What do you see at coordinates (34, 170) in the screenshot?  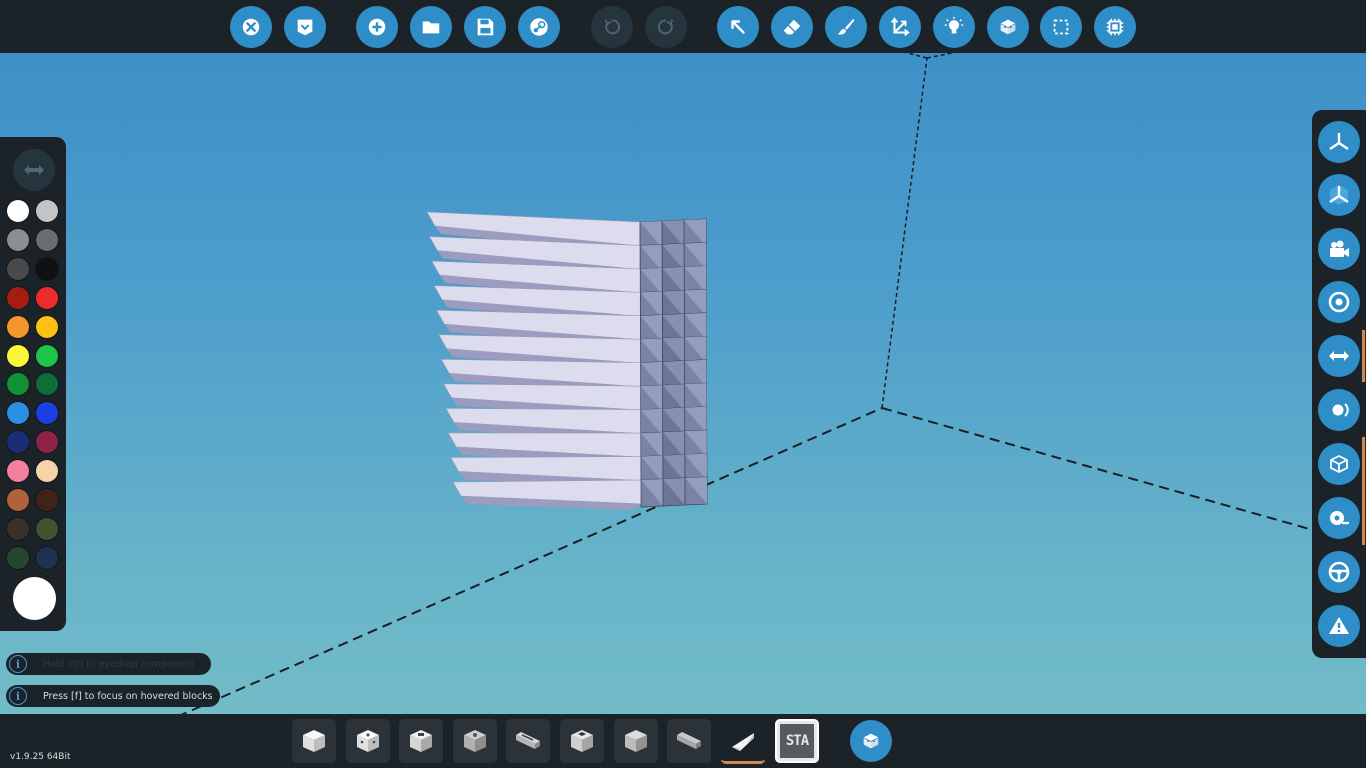 I see `mirror-toggle-button` at bounding box center [34, 170].